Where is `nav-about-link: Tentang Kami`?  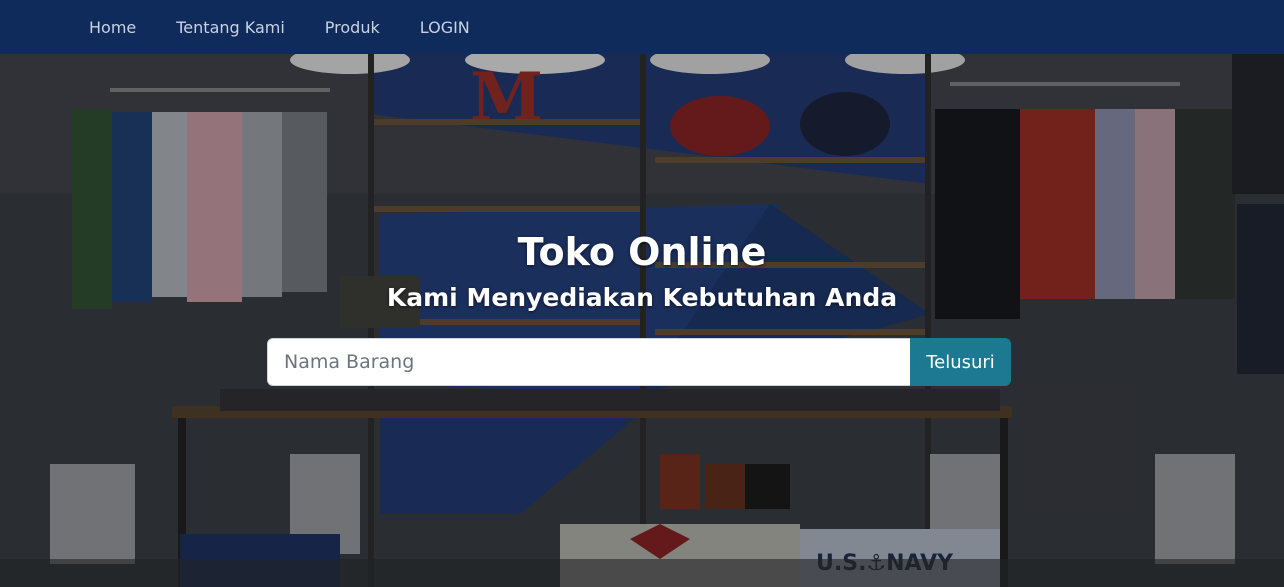 nav-about-link: Tentang Kami is located at coordinates (230, 27).